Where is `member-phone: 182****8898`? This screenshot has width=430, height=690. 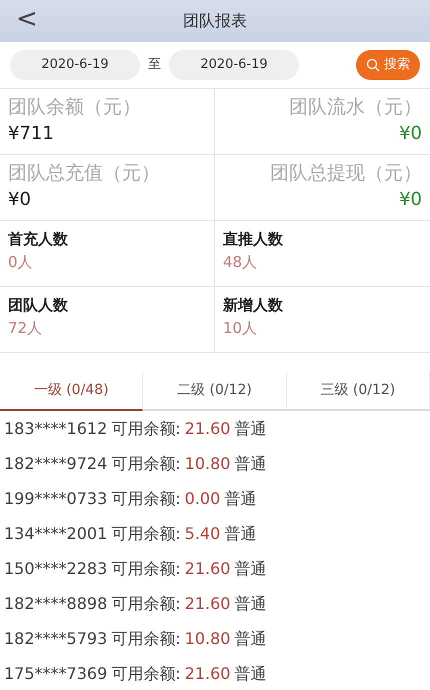 member-phone: 182****8898 is located at coordinates (56, 603).